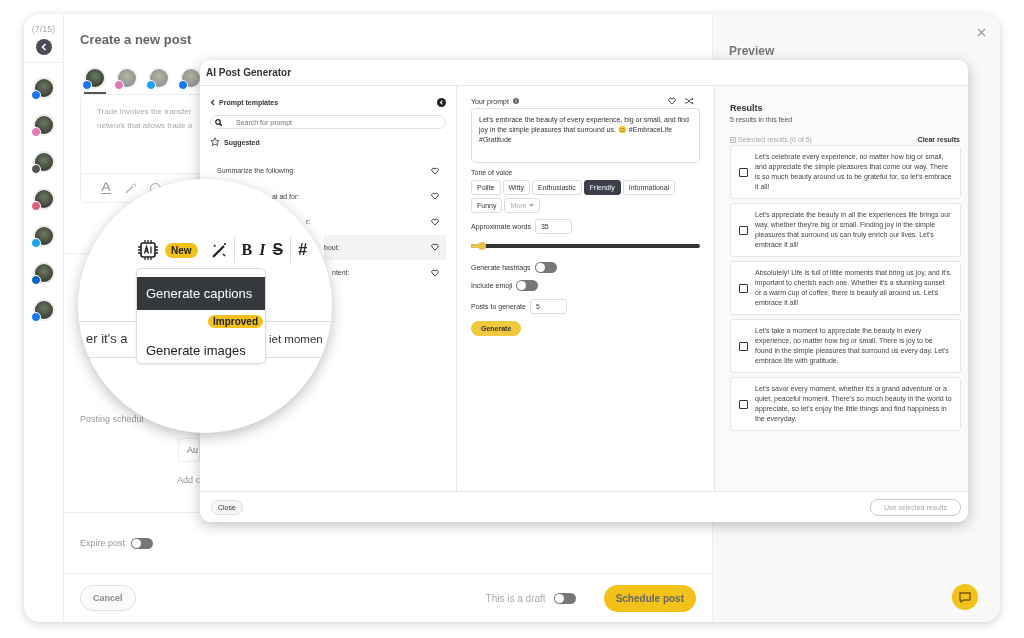 The width and height of the screenshot is (1024, 638). I want to click on draft-toggle, so click(564, 598).